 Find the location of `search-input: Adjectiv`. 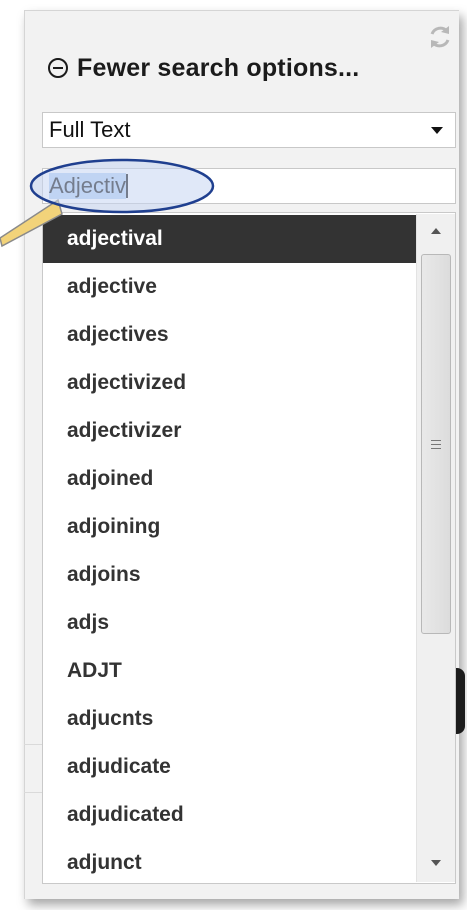

search-input: Adjectiv is located at coordinates (249, 186).